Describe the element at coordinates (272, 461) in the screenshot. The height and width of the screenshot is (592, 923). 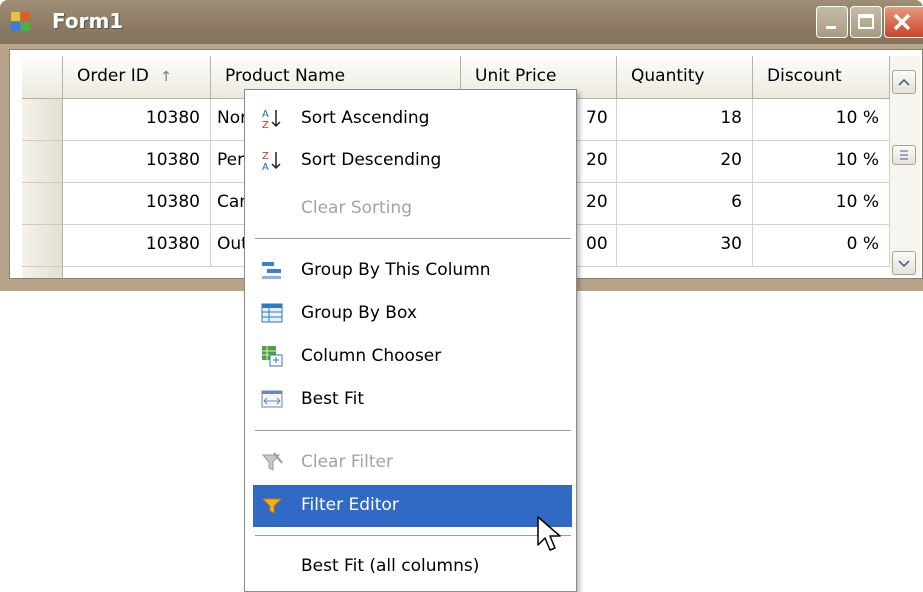
I see `clear-filter-icon` at that location.